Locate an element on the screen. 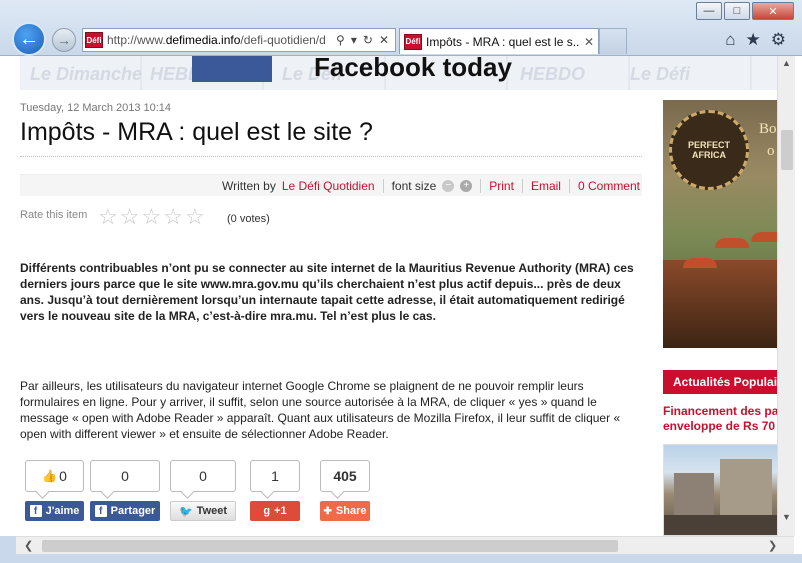 The width and height of the screenshot is (802, 563). facebook-share-widget: 0 f Partager is located at coordinates (125, 490).